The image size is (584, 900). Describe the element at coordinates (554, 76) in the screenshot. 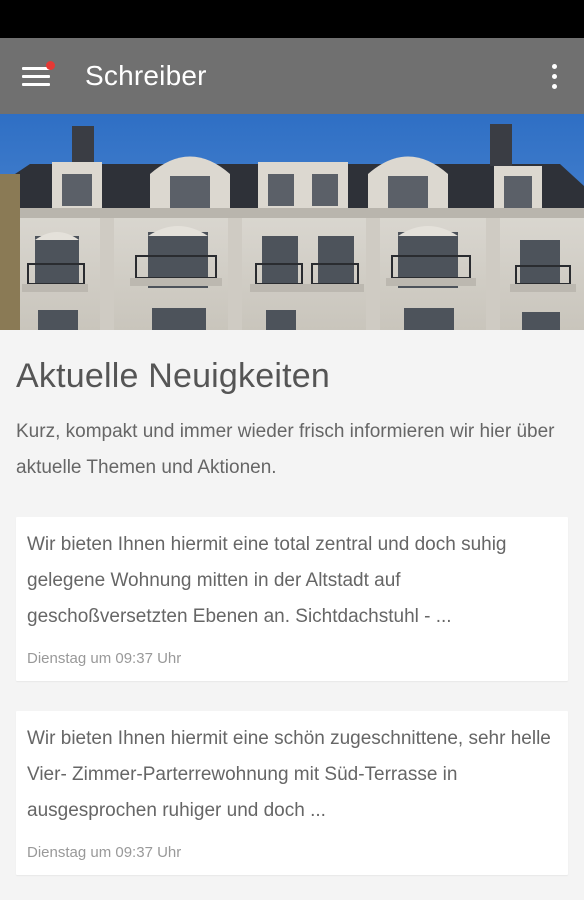

I see `more-options-button` at that location.